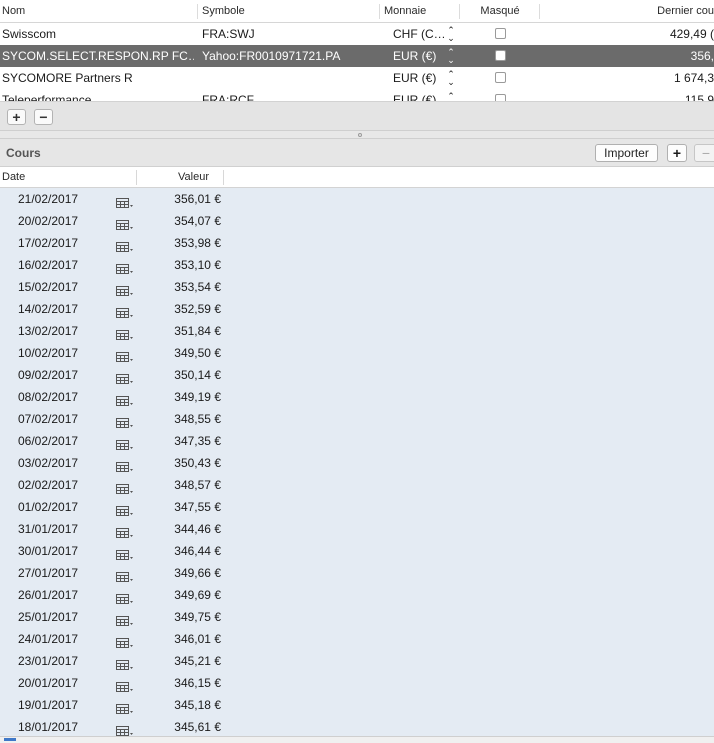 Image resolution: width=714 pixels, height=743 pixels. What do you see at coordinates (180, 309) in the screenshot?
I see `quote-value: 352,59 €` at bounding box center [180, 309].